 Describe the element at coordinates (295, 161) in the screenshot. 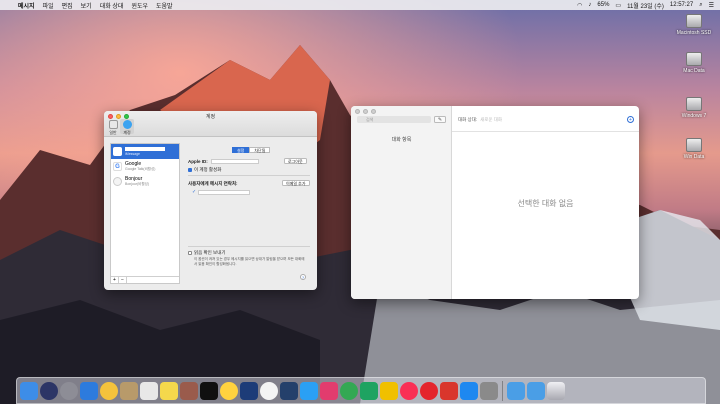

I see `sign-out-button: 로그아웃` at that location.